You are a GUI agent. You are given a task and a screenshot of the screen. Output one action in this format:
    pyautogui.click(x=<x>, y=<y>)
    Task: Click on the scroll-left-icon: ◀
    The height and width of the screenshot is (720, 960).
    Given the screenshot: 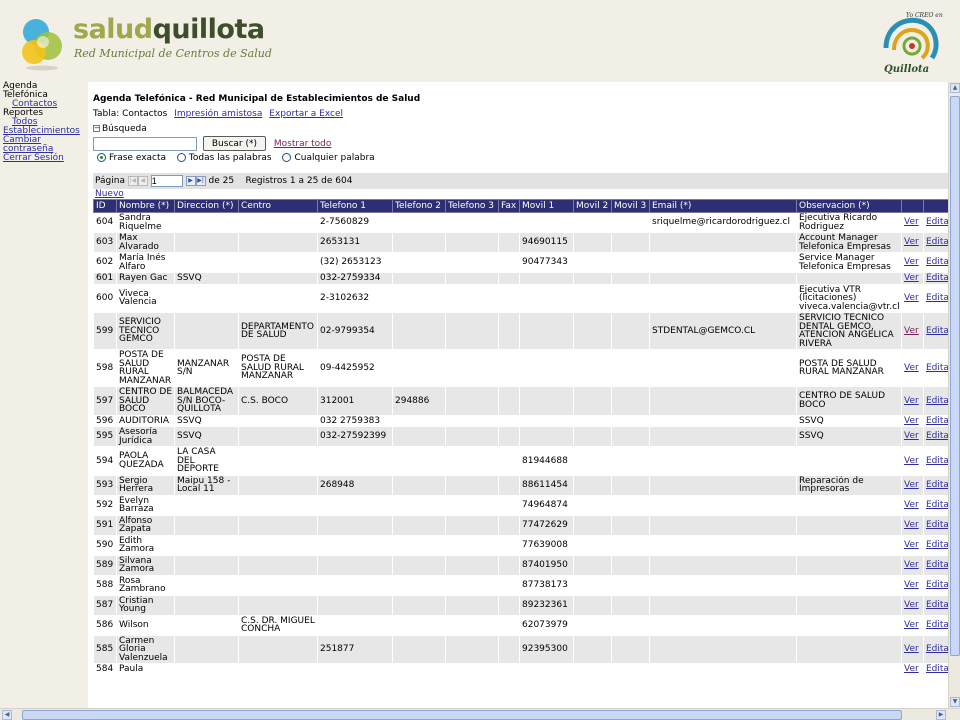 What is the action you would take?
    pyautogui.click(x=7, y=715)
    